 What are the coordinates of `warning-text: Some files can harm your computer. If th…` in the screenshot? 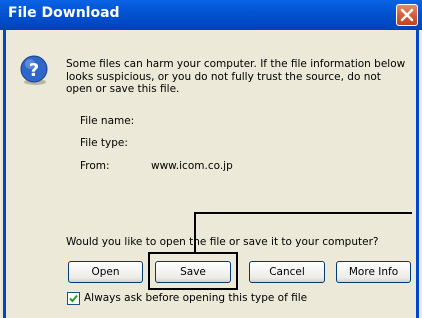 It's located at (236, 76).